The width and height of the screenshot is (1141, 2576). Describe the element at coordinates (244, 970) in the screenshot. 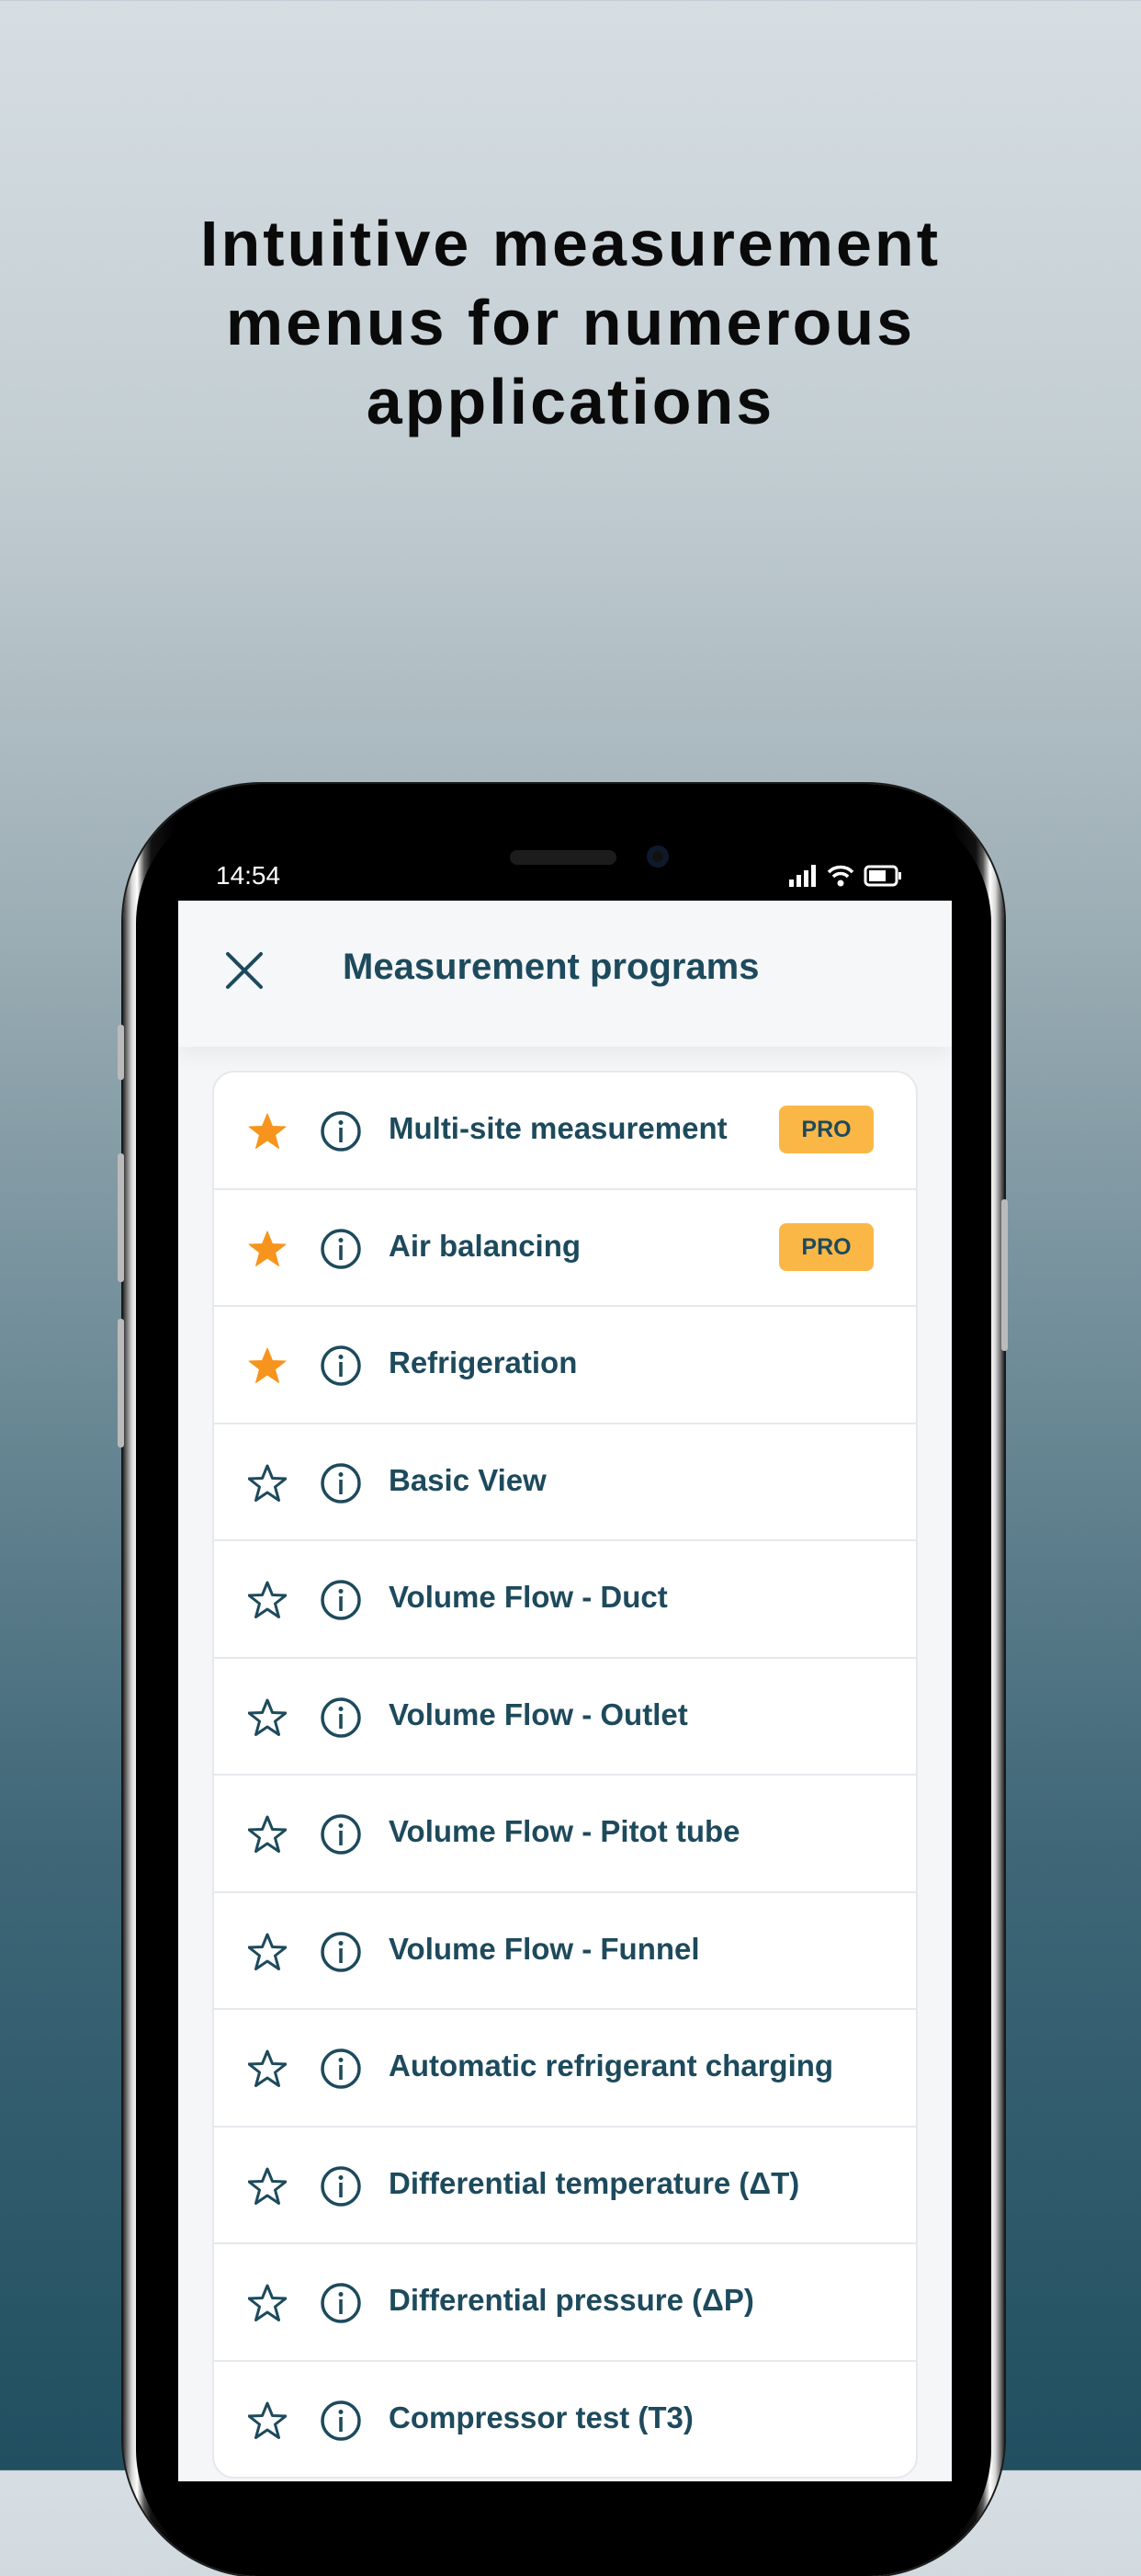

I see `close-icon` at that location.